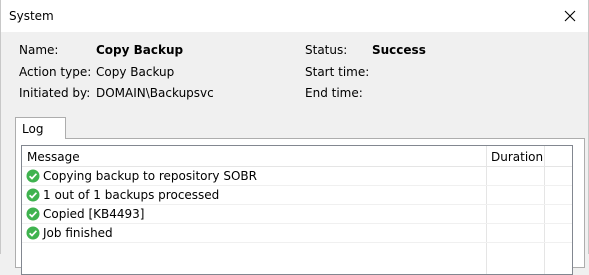  Describe the element at coordinates (78, 233) in the screenshot. I see `log-row-message: Job finished` at that location.